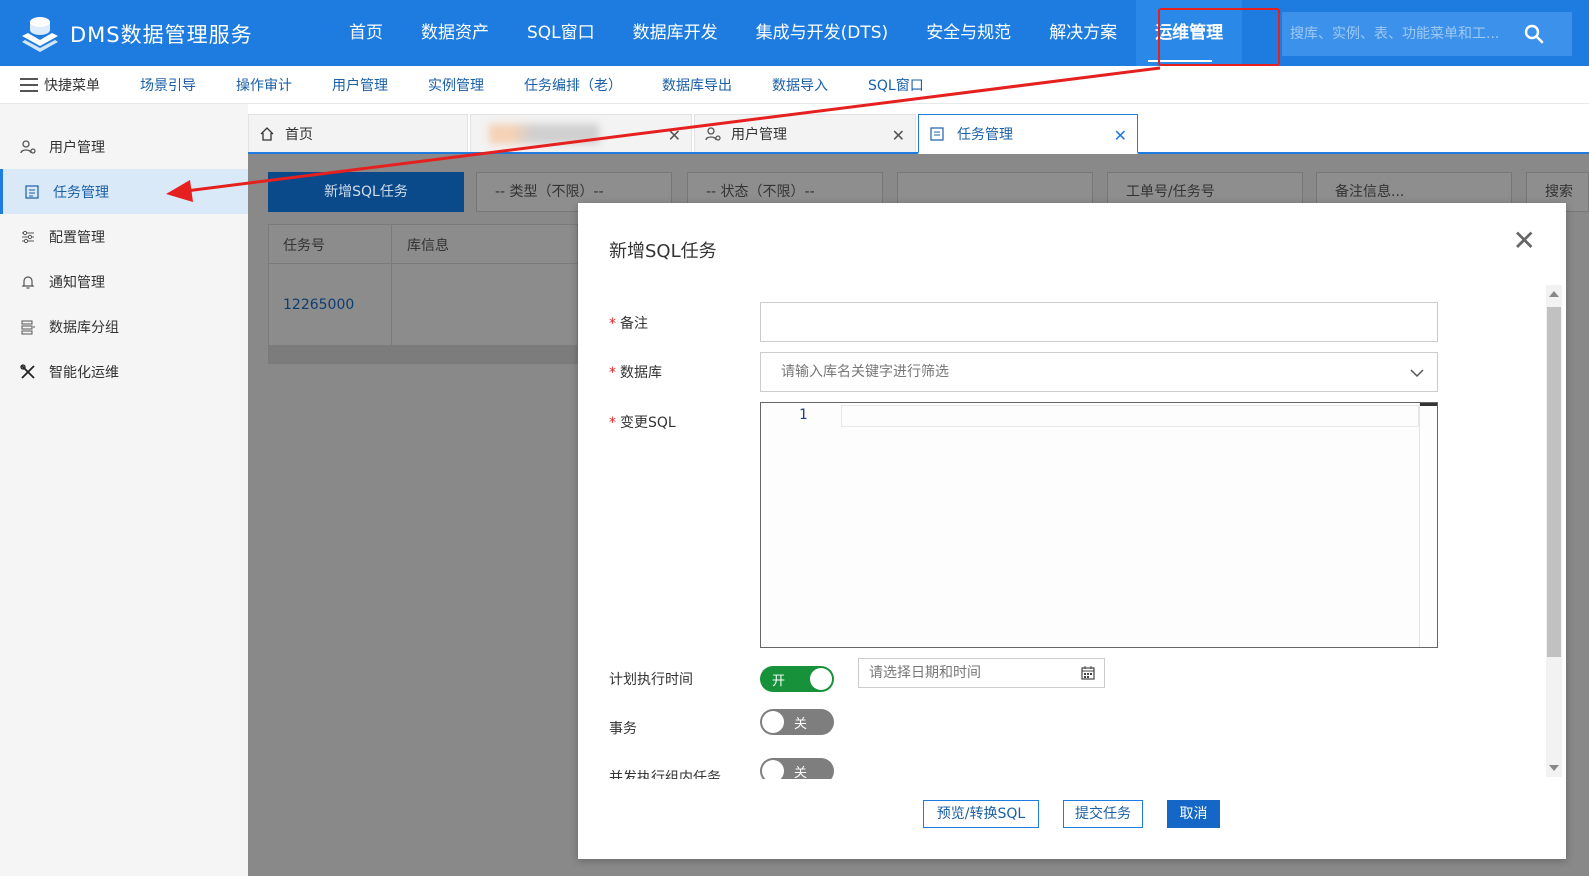 The height and width of the screenshot is (876, 1589). Describe the element at coordinates (1028, 134) in the screenshot. I see `tab-task-mgmt: 任务管理 ✕` at that location.